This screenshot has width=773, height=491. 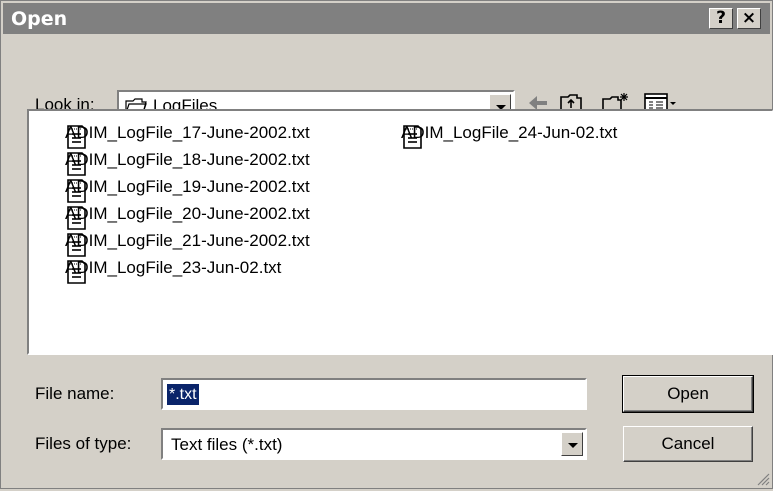 I want to click on open-button: Open, so click(x=688, y=394).